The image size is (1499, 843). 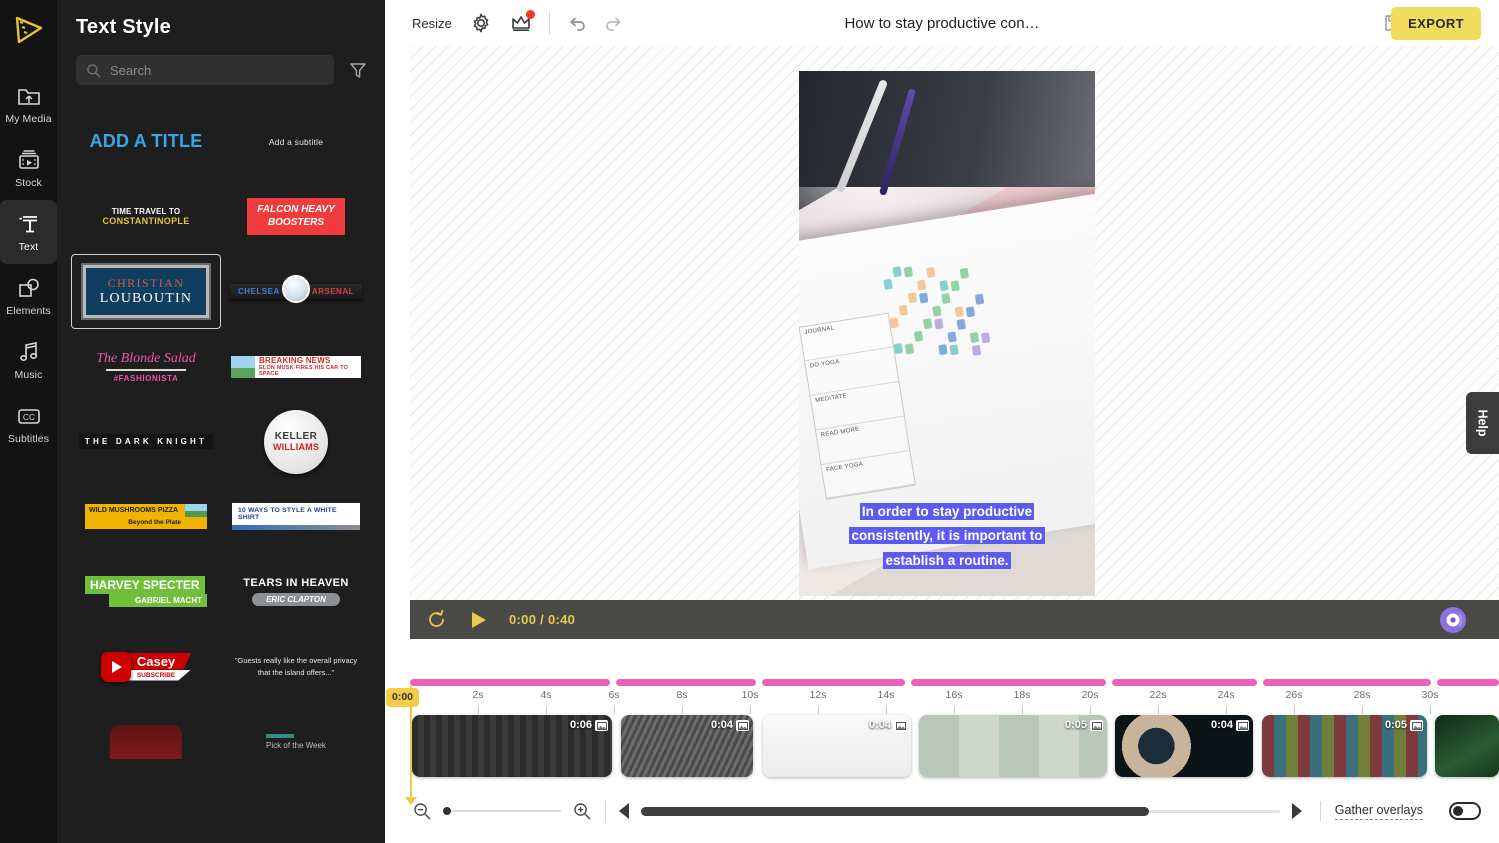 I want to click on app-logo-icon, so click(x=29, y=32).